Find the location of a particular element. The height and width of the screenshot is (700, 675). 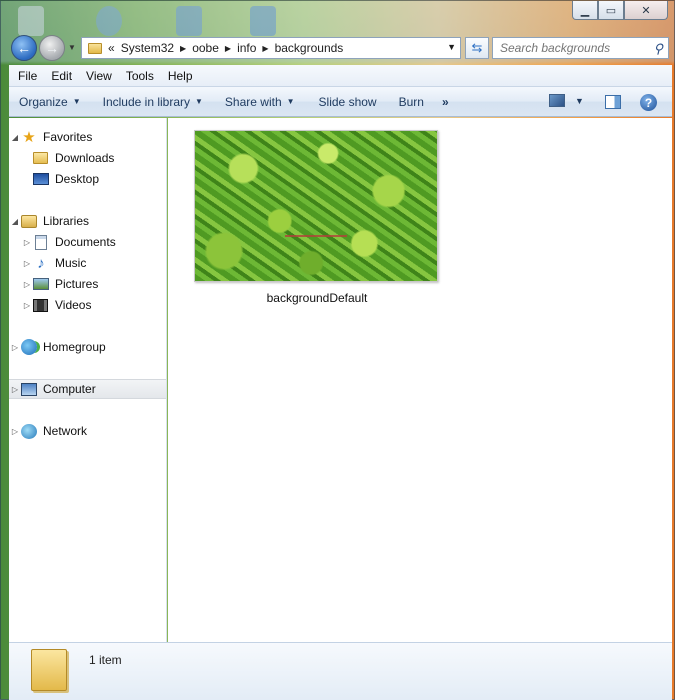

item-count: 1 item is located at coordinates (105, 660).